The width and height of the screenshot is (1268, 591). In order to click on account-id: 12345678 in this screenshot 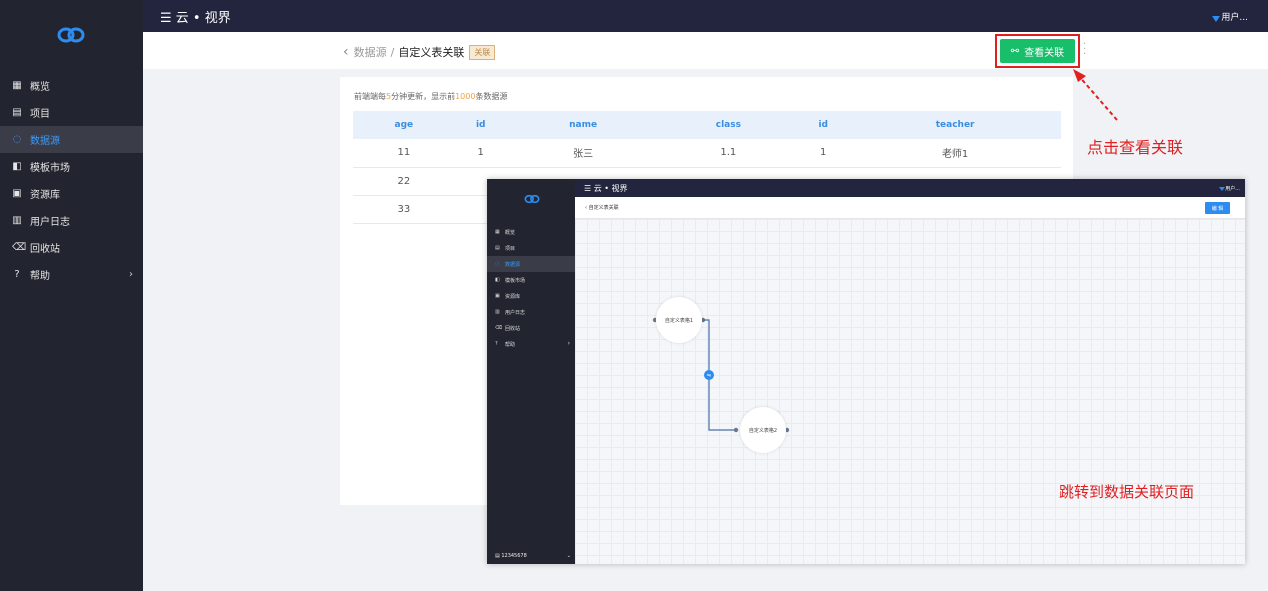, I will do `click(514, 556)`.